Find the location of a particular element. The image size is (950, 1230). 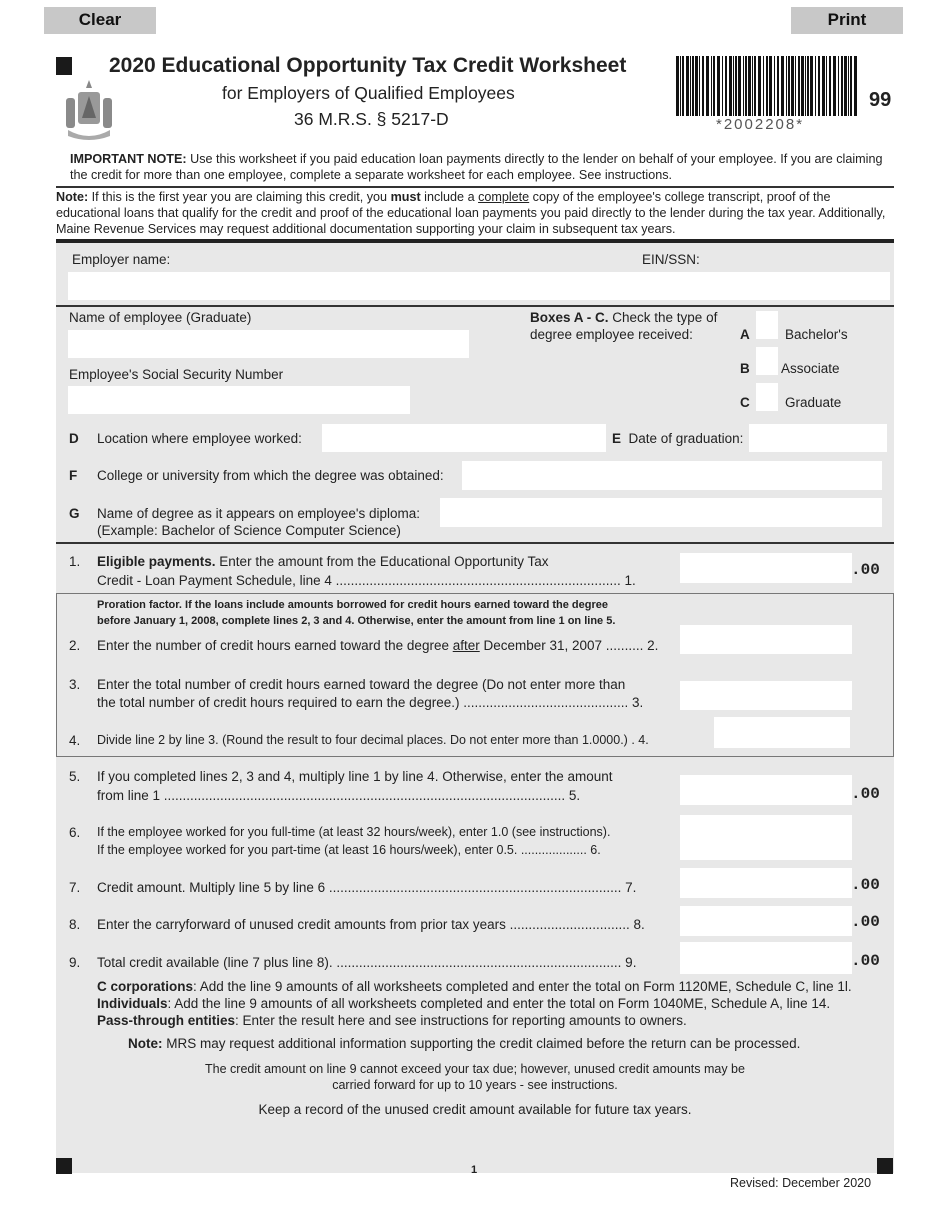

line-e-letter: E is located at coordinates (617, 438).